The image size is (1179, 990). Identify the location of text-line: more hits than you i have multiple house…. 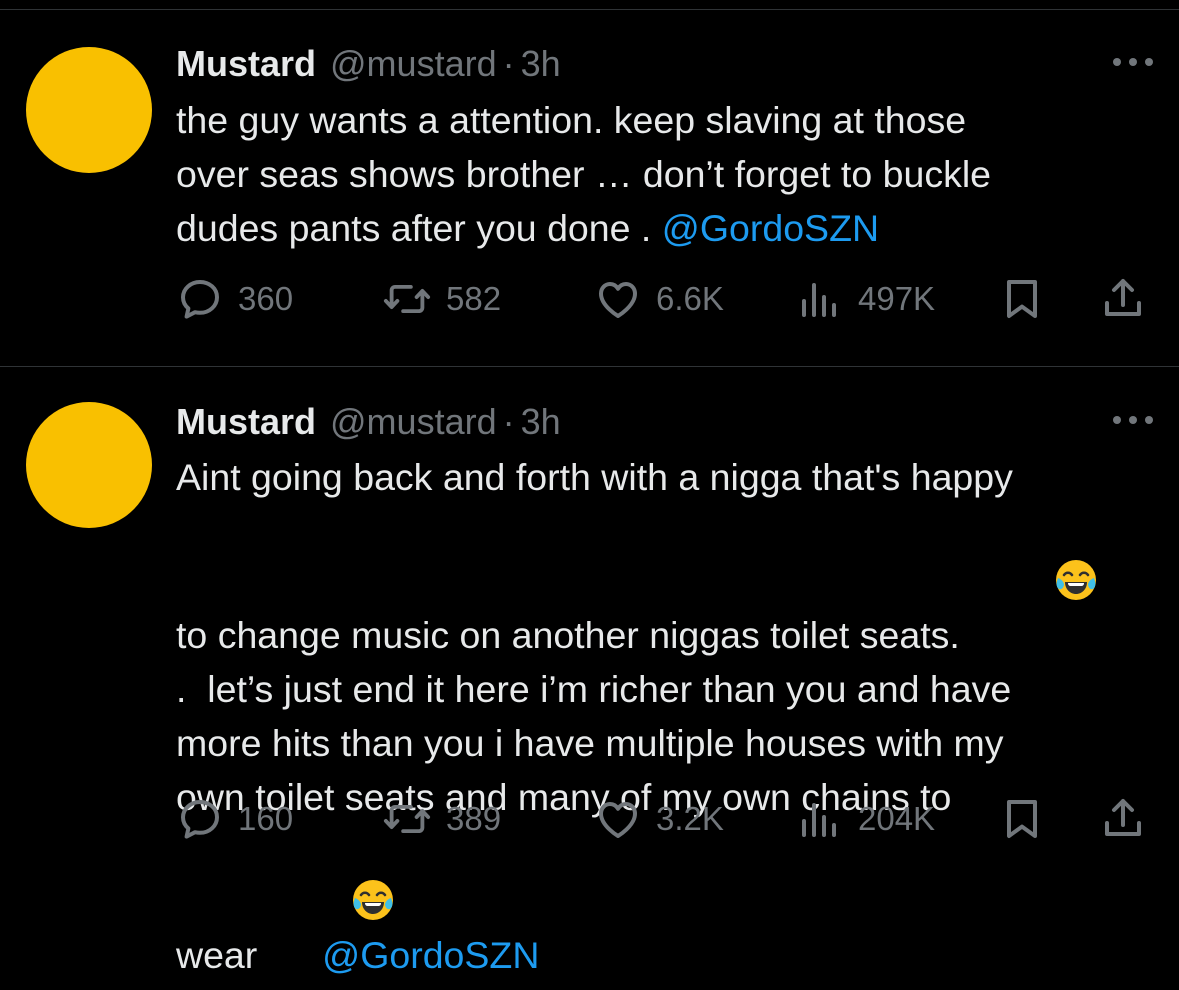
(663, 743).